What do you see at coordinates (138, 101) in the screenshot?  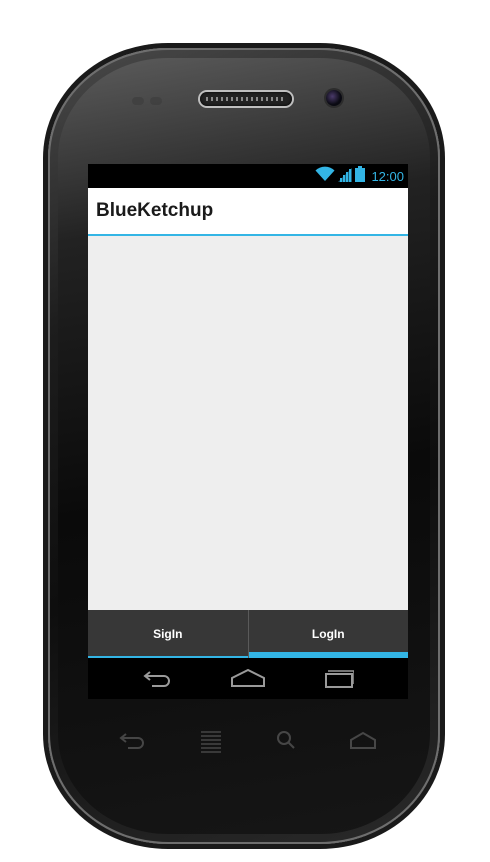 I see `proximity-sensor` at bounding box center [138, 101].